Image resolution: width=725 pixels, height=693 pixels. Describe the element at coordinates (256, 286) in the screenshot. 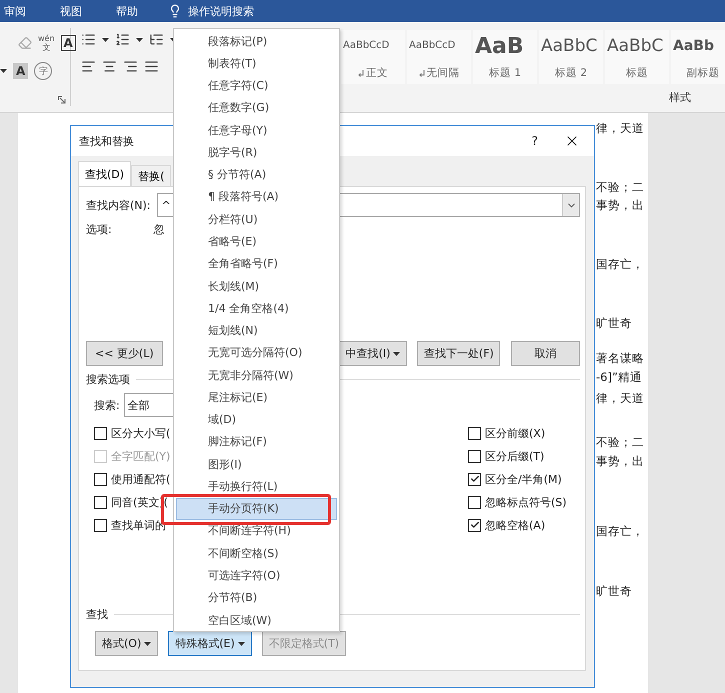

I see `menu-item: 长划线(M)` at that location.